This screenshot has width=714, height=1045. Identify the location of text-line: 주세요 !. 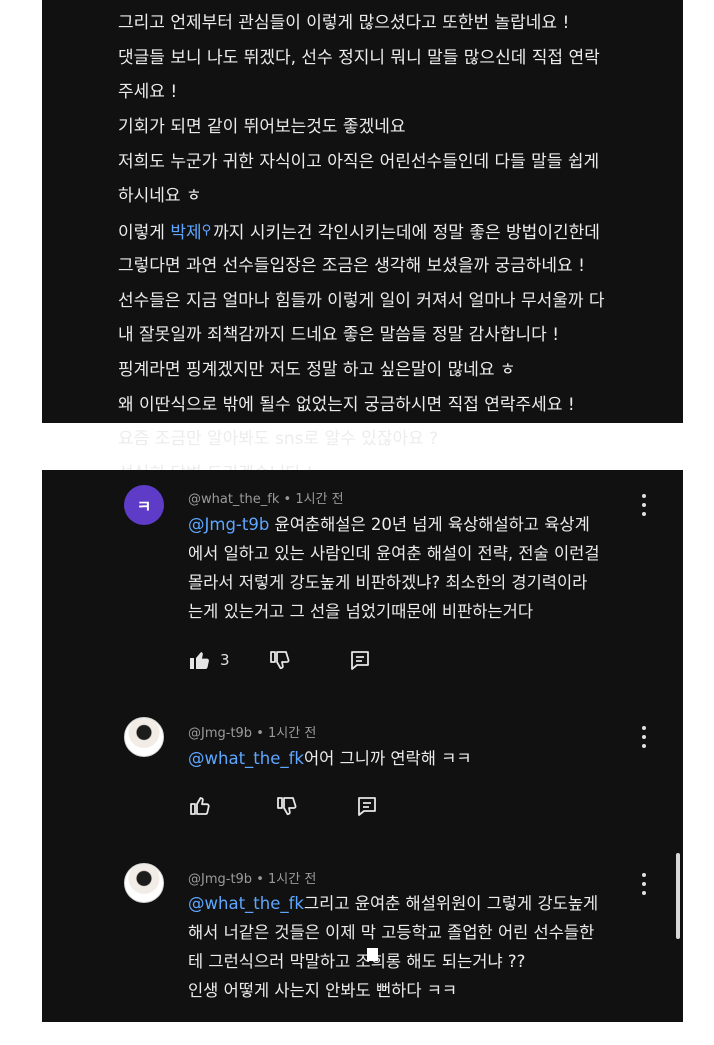
(148, 92).